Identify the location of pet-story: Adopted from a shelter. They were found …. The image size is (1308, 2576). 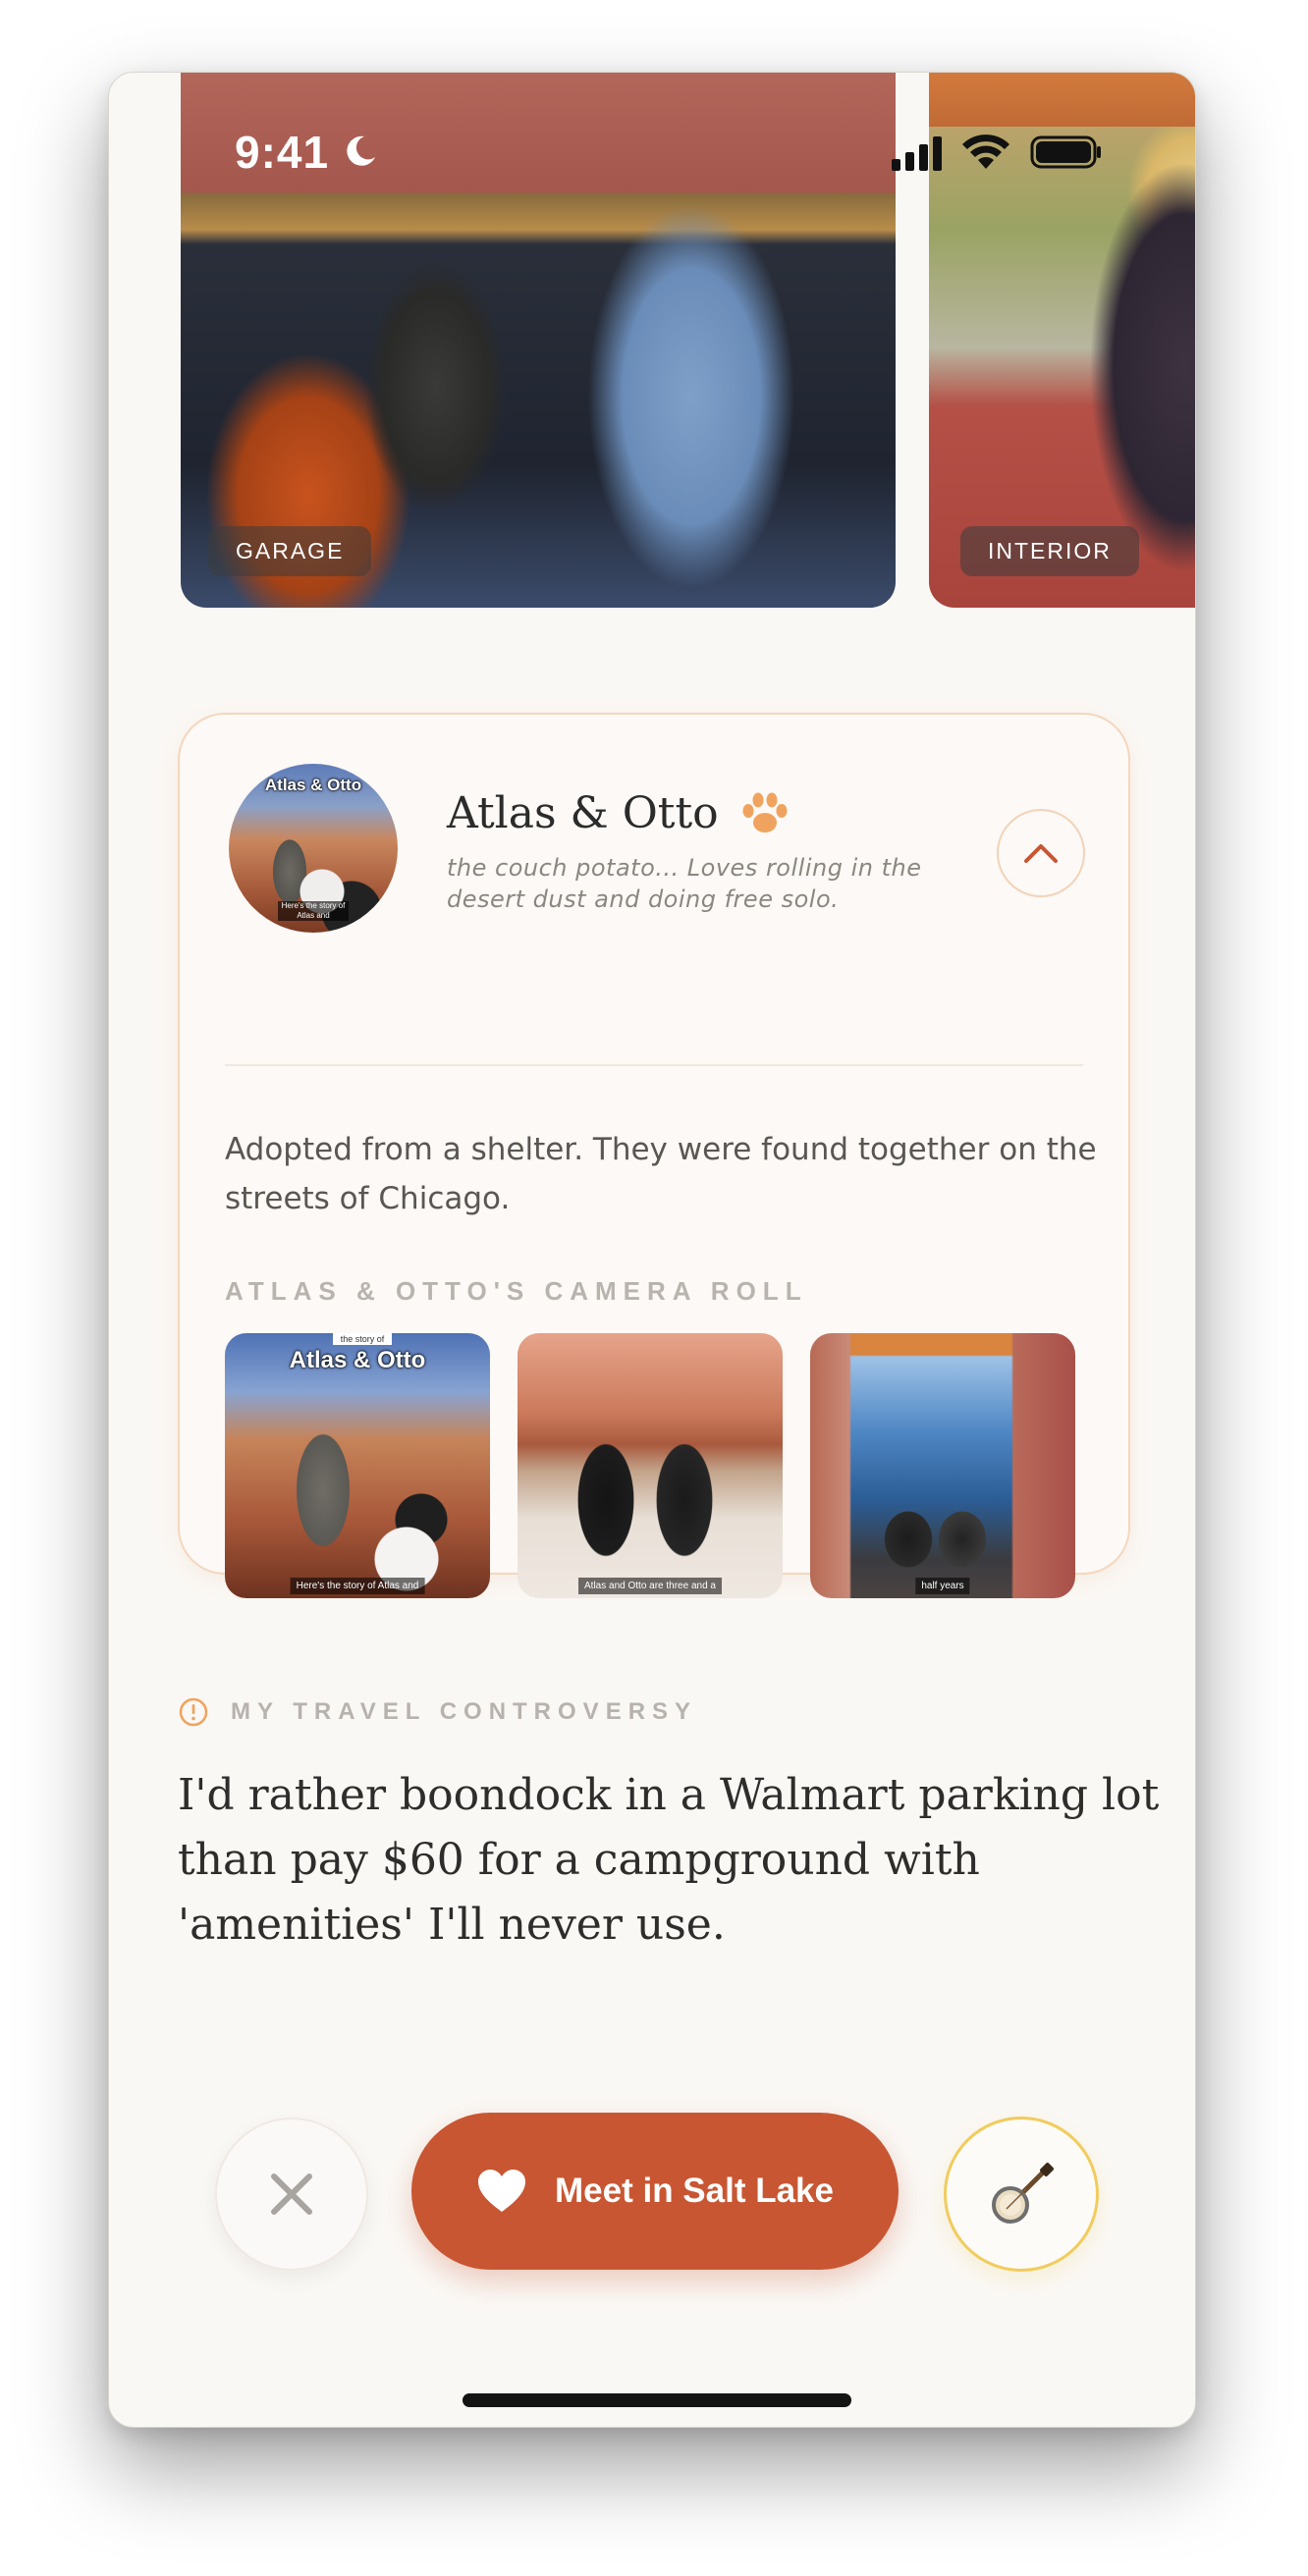
(661, 1174).